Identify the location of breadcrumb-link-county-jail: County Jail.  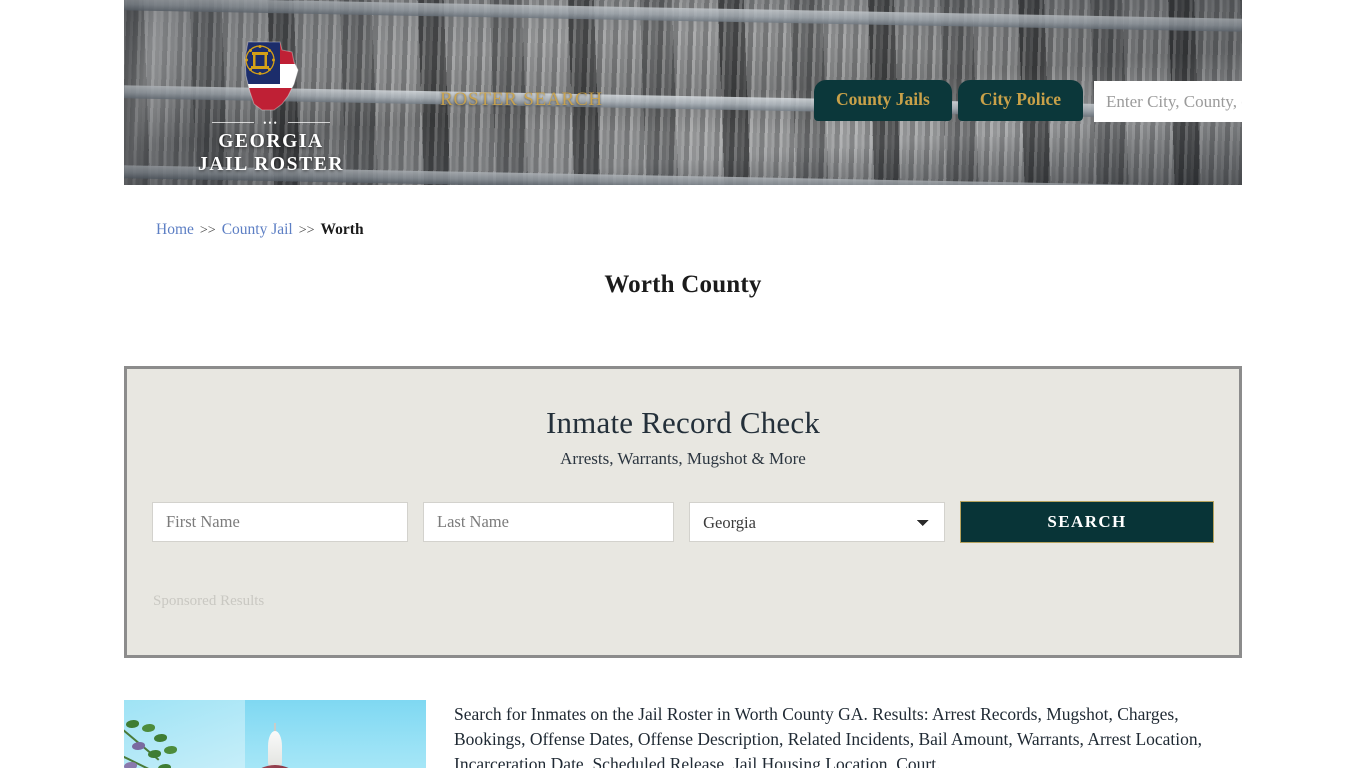
(257, 229).